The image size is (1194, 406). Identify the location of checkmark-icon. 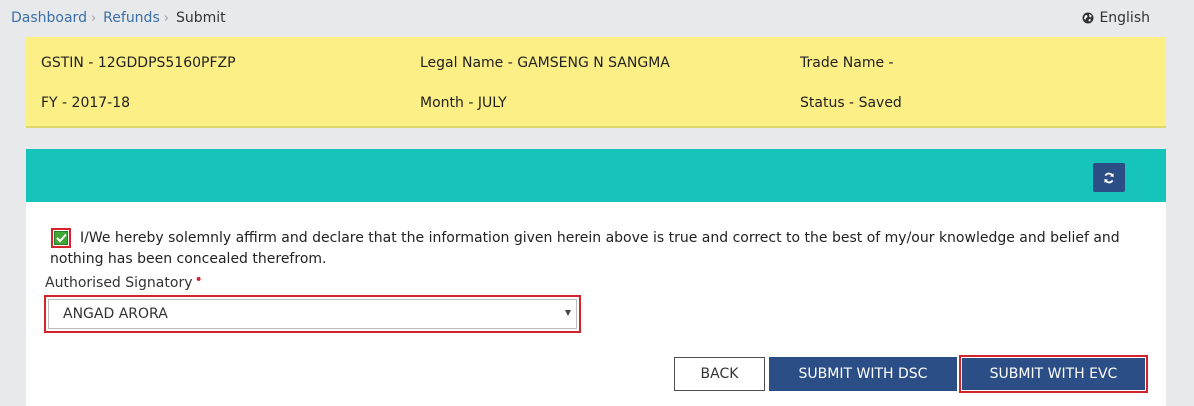
(61, 238).